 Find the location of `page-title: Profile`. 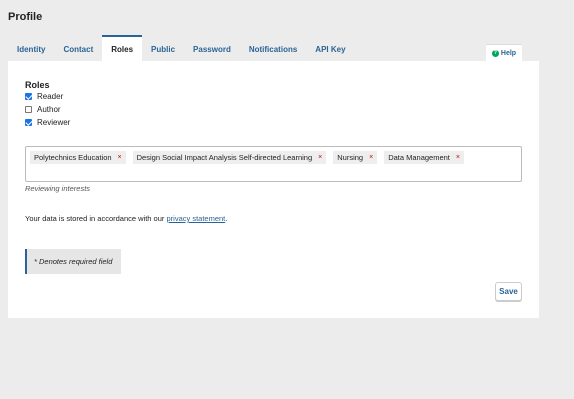

page-title: Profile is located at coordinates (25, 17).